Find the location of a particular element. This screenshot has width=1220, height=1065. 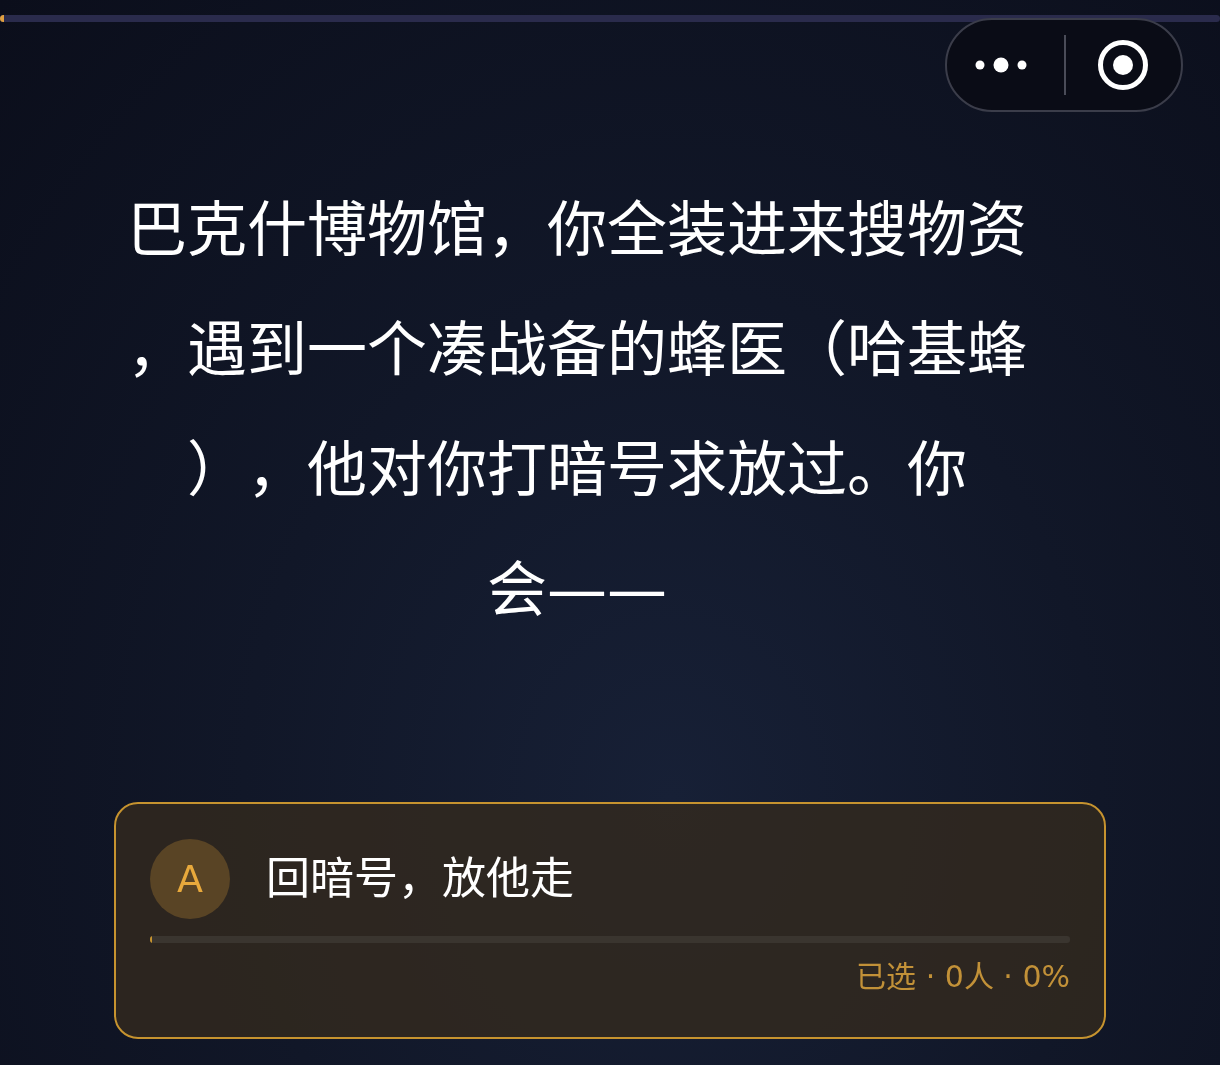

option-text: 回暗号，放他走 is located at coordinates (420, 879).